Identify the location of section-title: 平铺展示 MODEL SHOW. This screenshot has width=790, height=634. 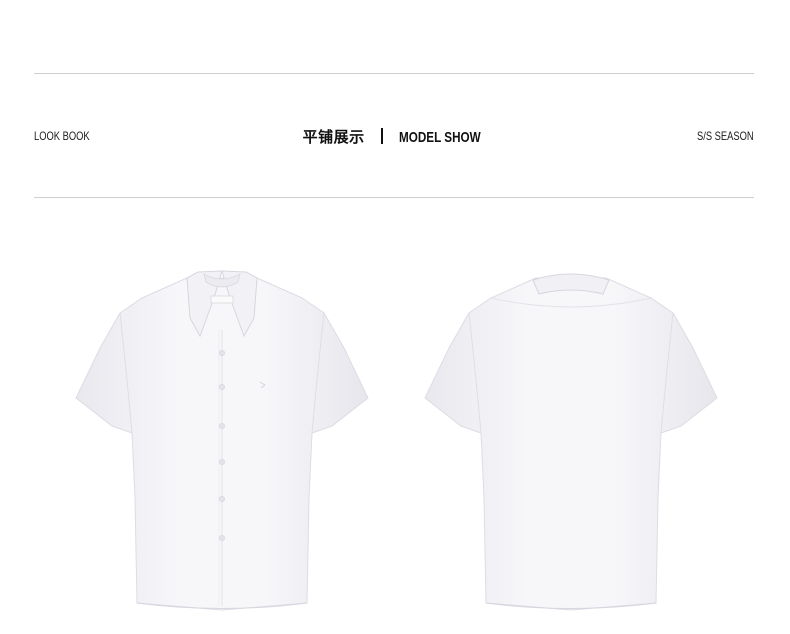
(394, 136).